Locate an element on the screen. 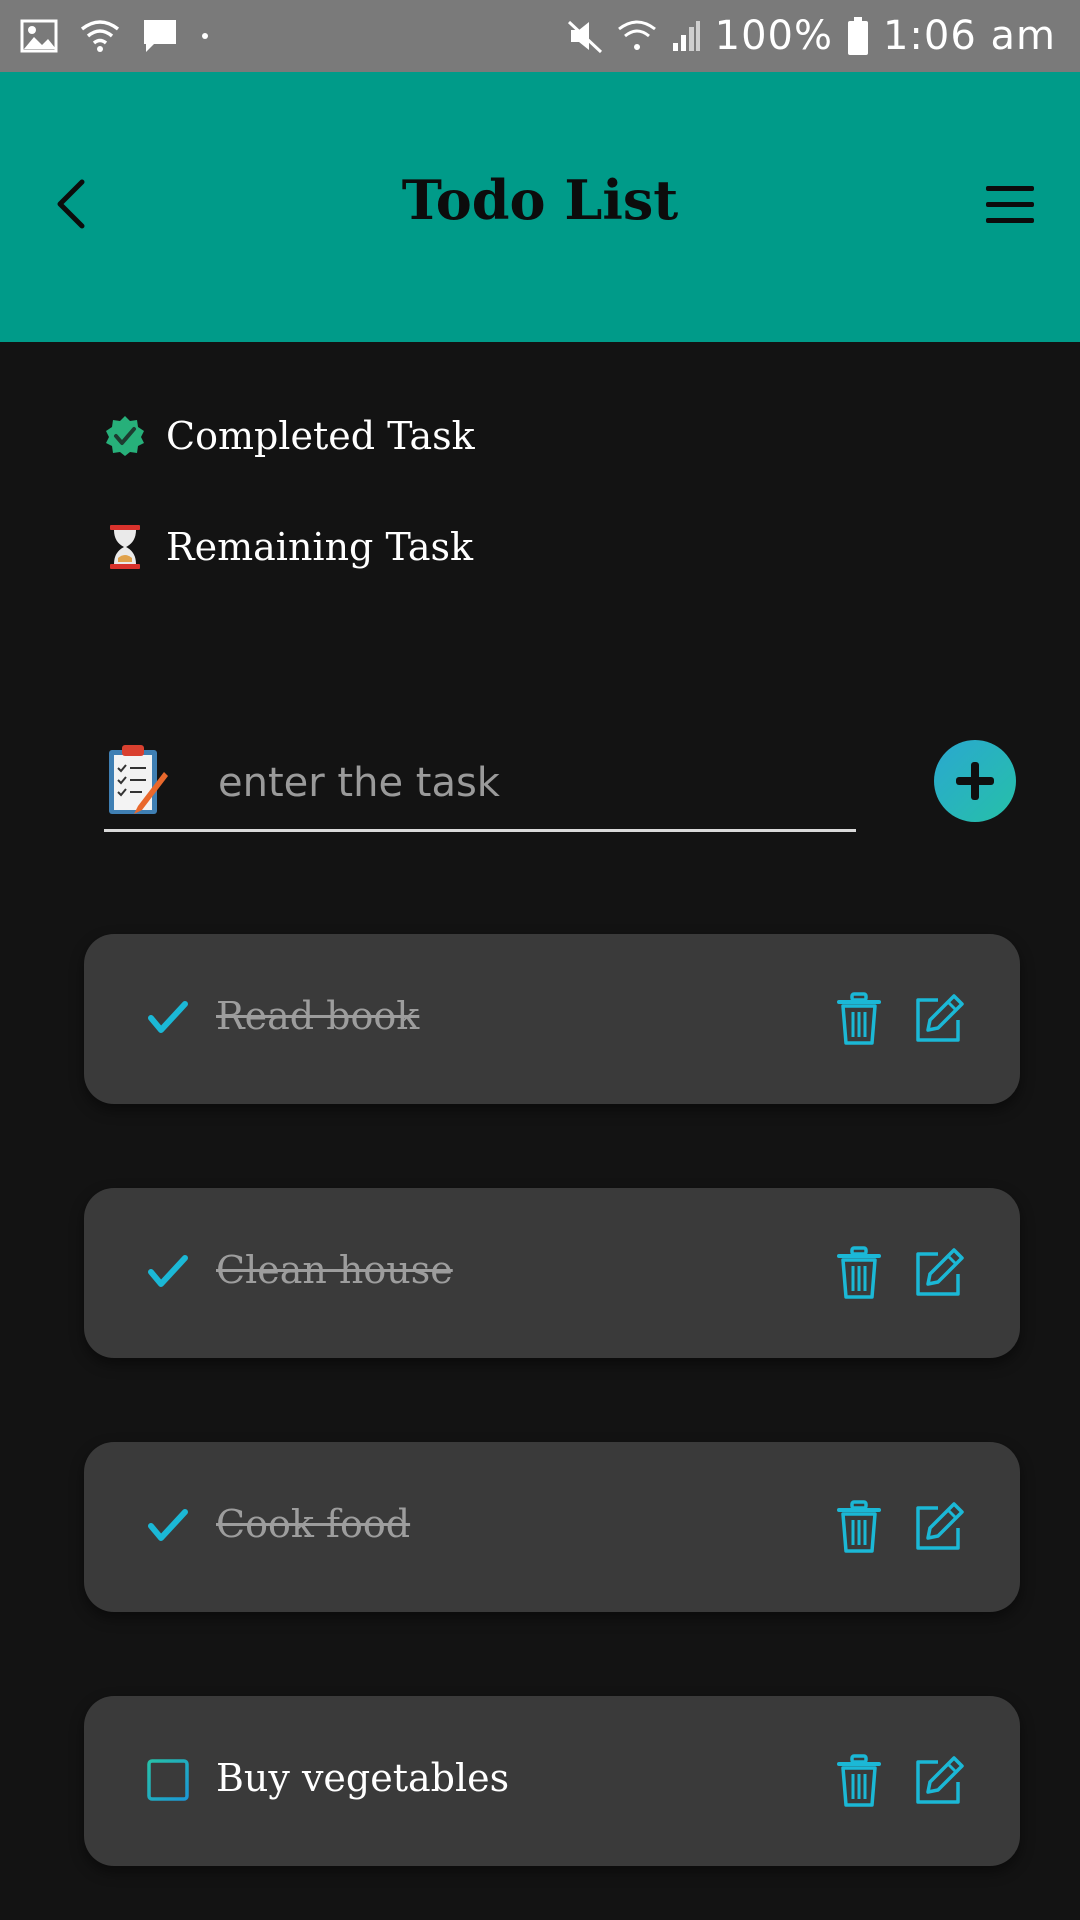 The width and height of the screenshot is (1080, 1920). wifi-signal-icon is located at coordinates (637, 36).